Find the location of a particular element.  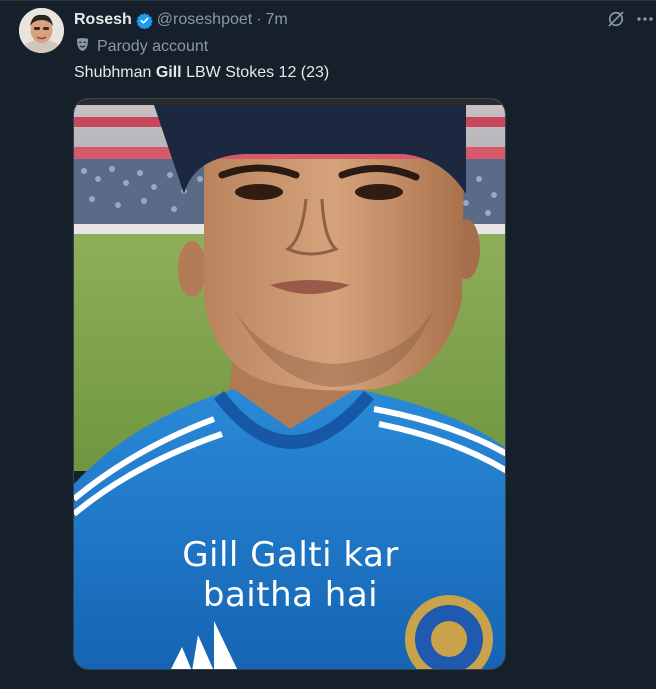

tweet-text-end: LBW Stokes 12 (23) is located at coordinates (255, 72).